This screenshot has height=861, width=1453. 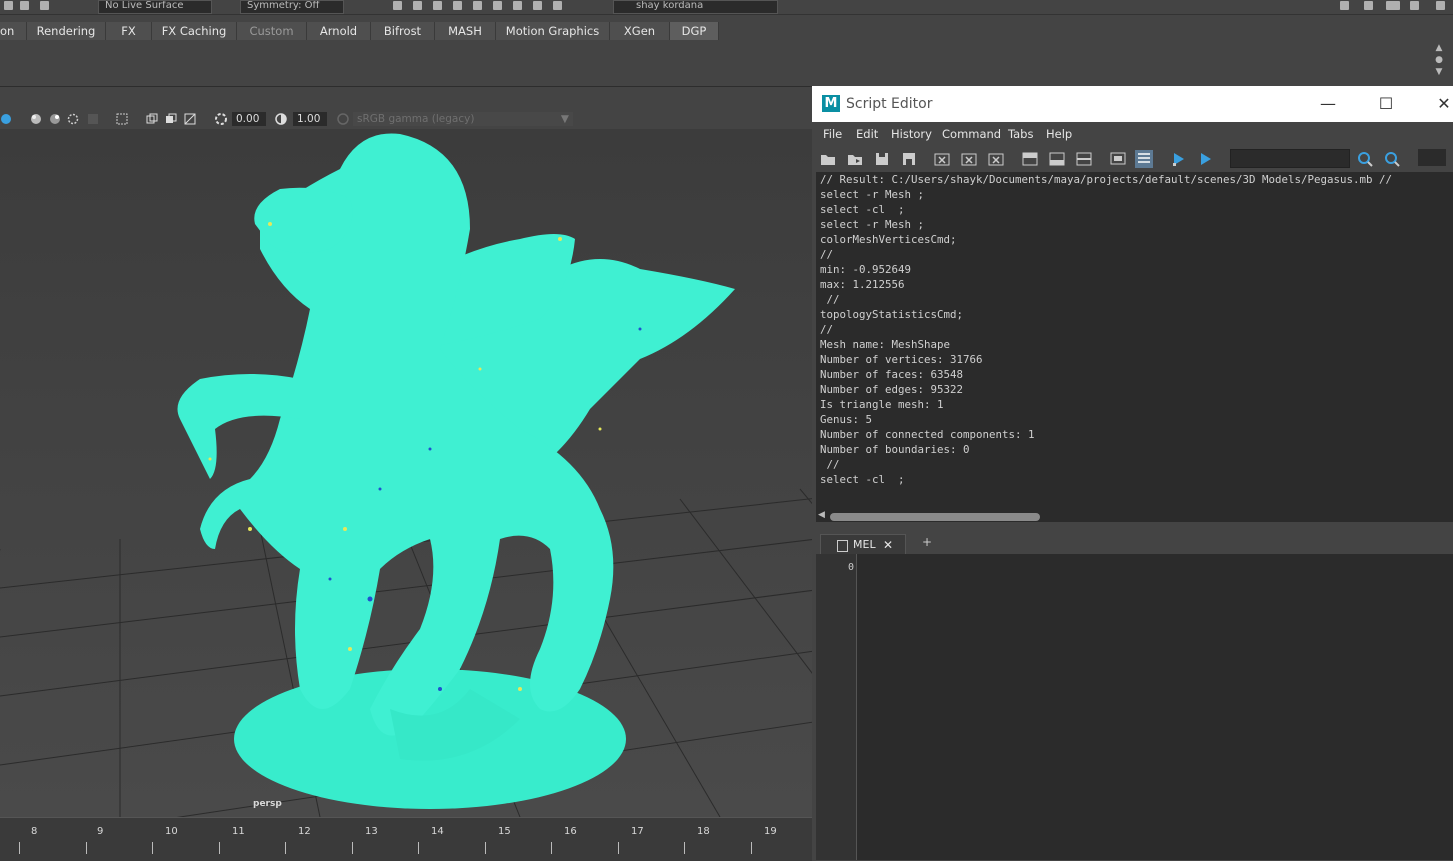 I want to click on add-tab-button: +, so click(x=927, y=542).